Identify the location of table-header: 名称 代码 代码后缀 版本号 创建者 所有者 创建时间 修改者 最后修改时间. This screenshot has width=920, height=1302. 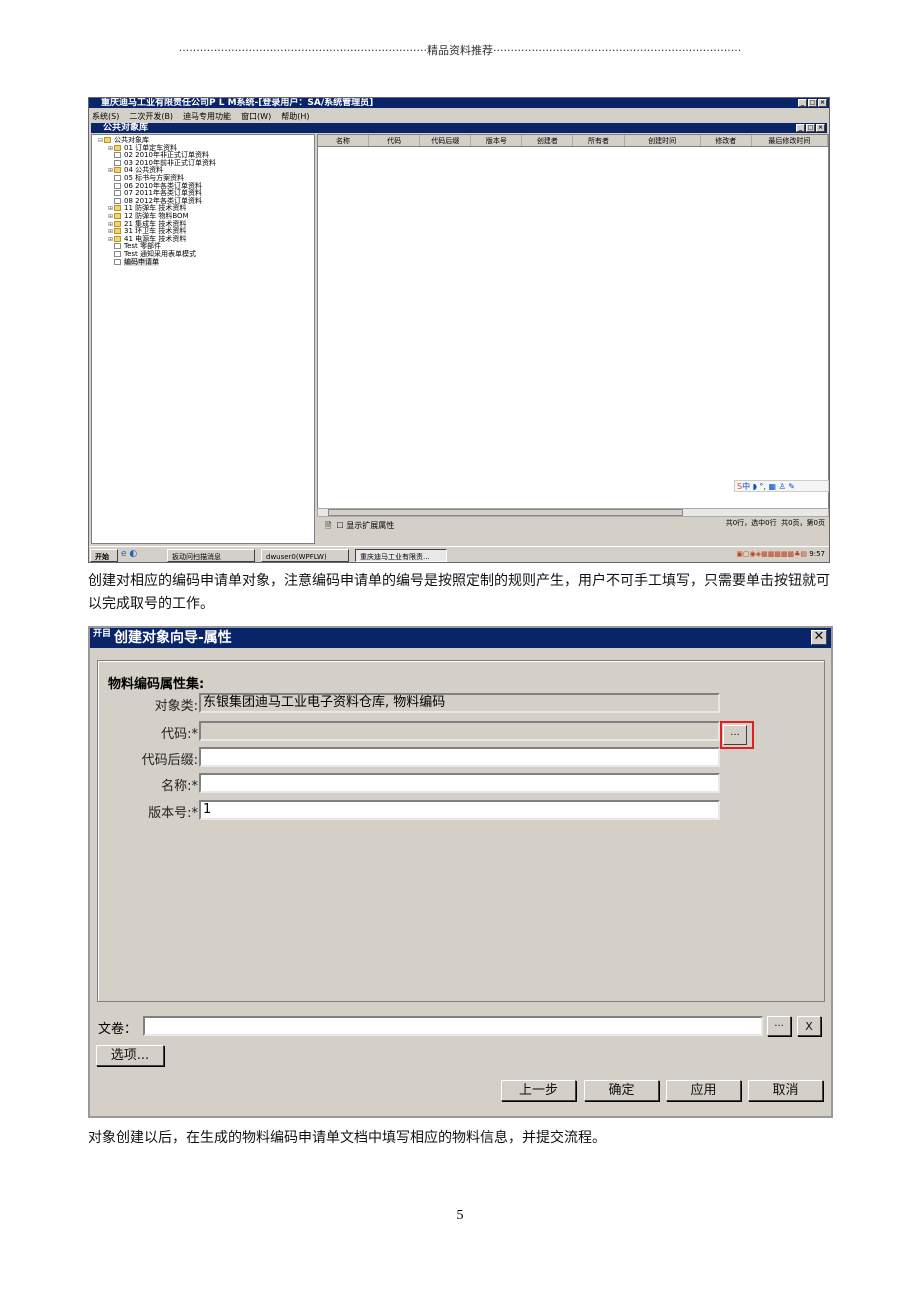
(573, 141).